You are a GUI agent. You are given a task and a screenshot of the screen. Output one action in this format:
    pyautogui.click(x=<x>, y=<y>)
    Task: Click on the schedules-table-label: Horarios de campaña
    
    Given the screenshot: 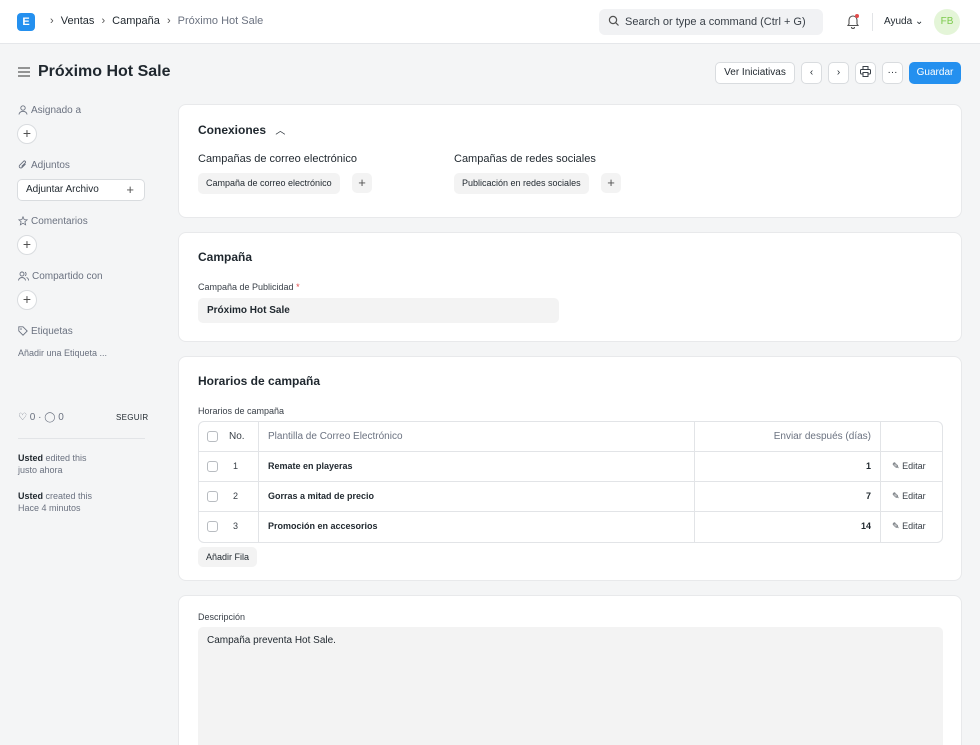 What is the action you would take?
    pyautogui.click(x=241, y=411)
    